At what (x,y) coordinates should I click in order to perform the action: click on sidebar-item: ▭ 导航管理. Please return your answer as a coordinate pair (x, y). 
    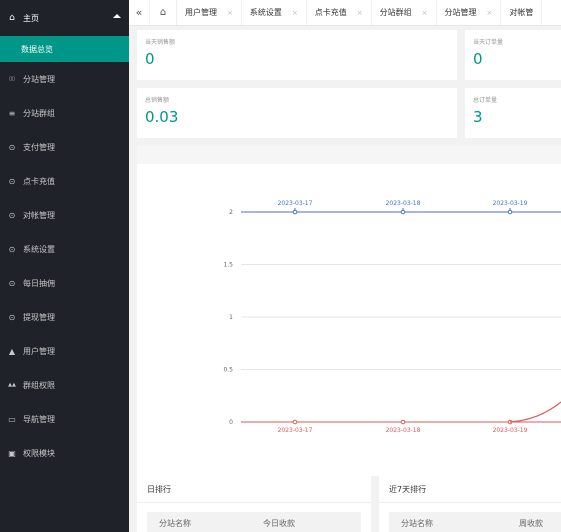
    Looking at the image, I should click on (64, 419).